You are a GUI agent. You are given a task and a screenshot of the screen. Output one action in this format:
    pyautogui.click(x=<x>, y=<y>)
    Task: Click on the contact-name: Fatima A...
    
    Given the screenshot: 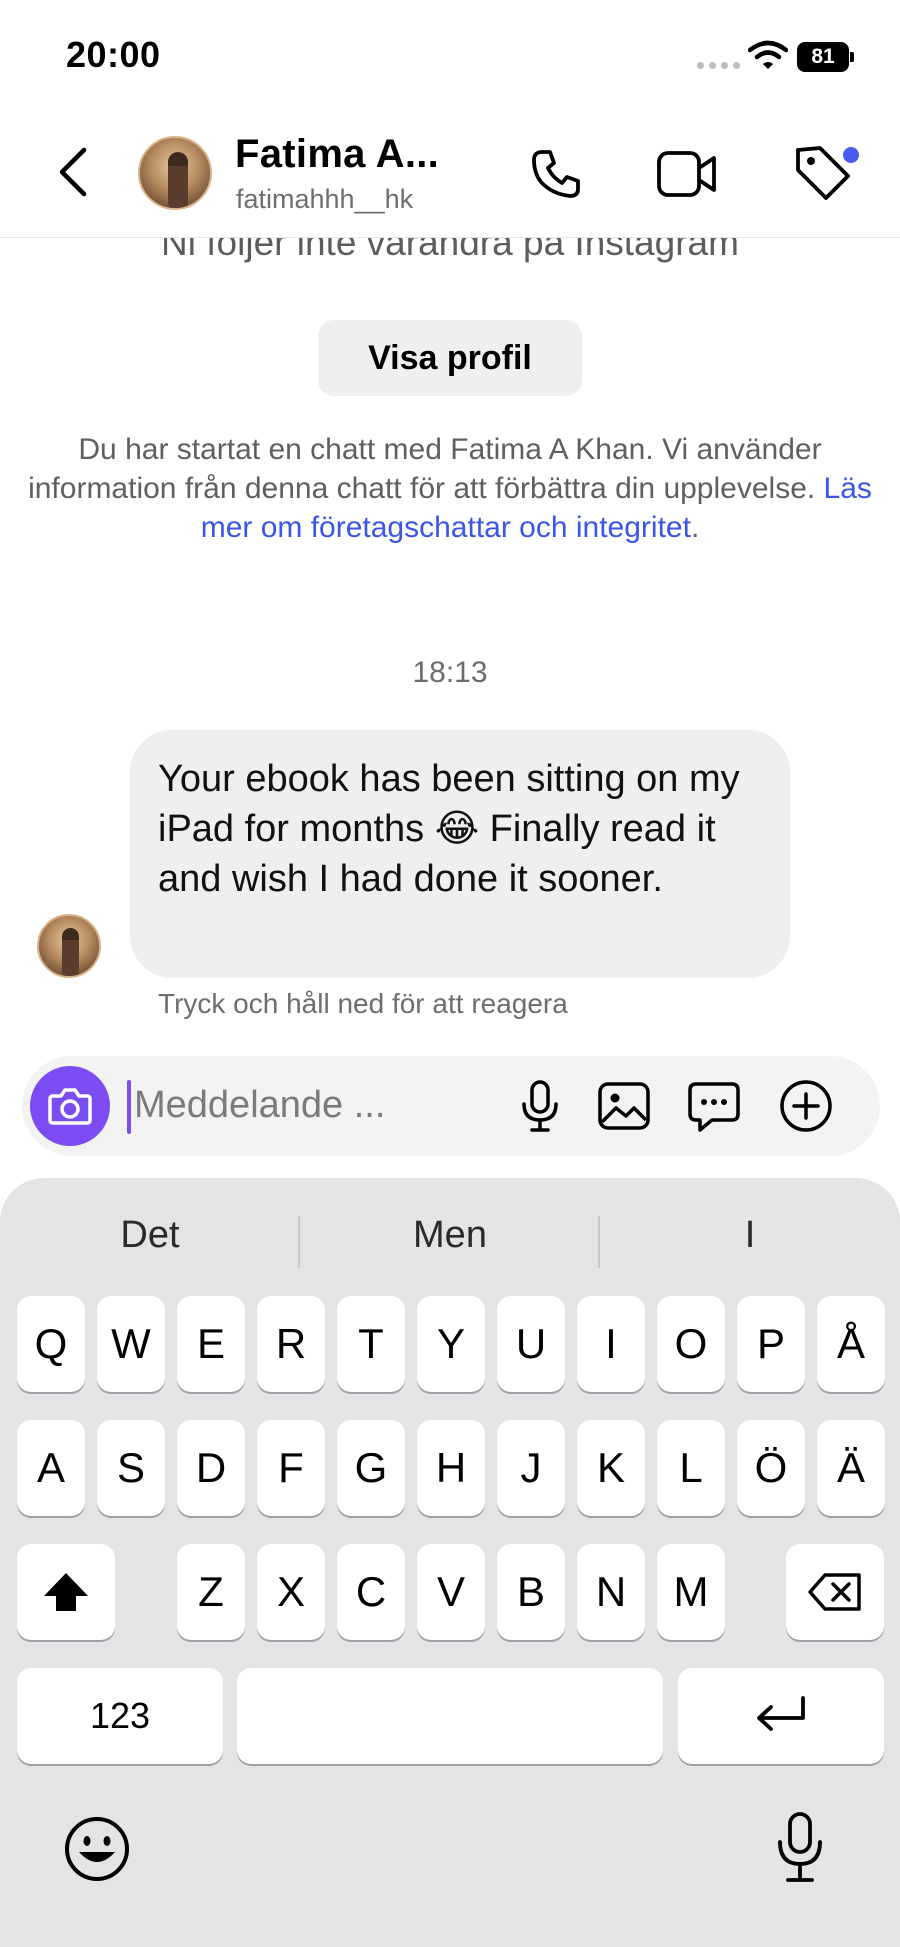 What is the action you would take?
    pyautogui.click(x=337, y=154)
    